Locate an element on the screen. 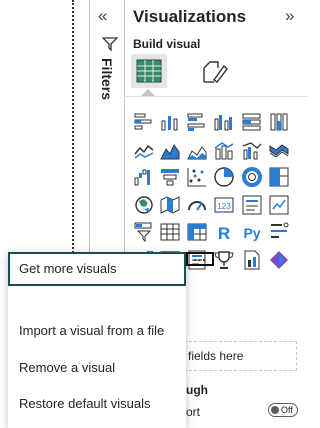 The image size is (320, 428). menu-item-import-visual: Import a visual from a file is located at coordinates (97, 331).